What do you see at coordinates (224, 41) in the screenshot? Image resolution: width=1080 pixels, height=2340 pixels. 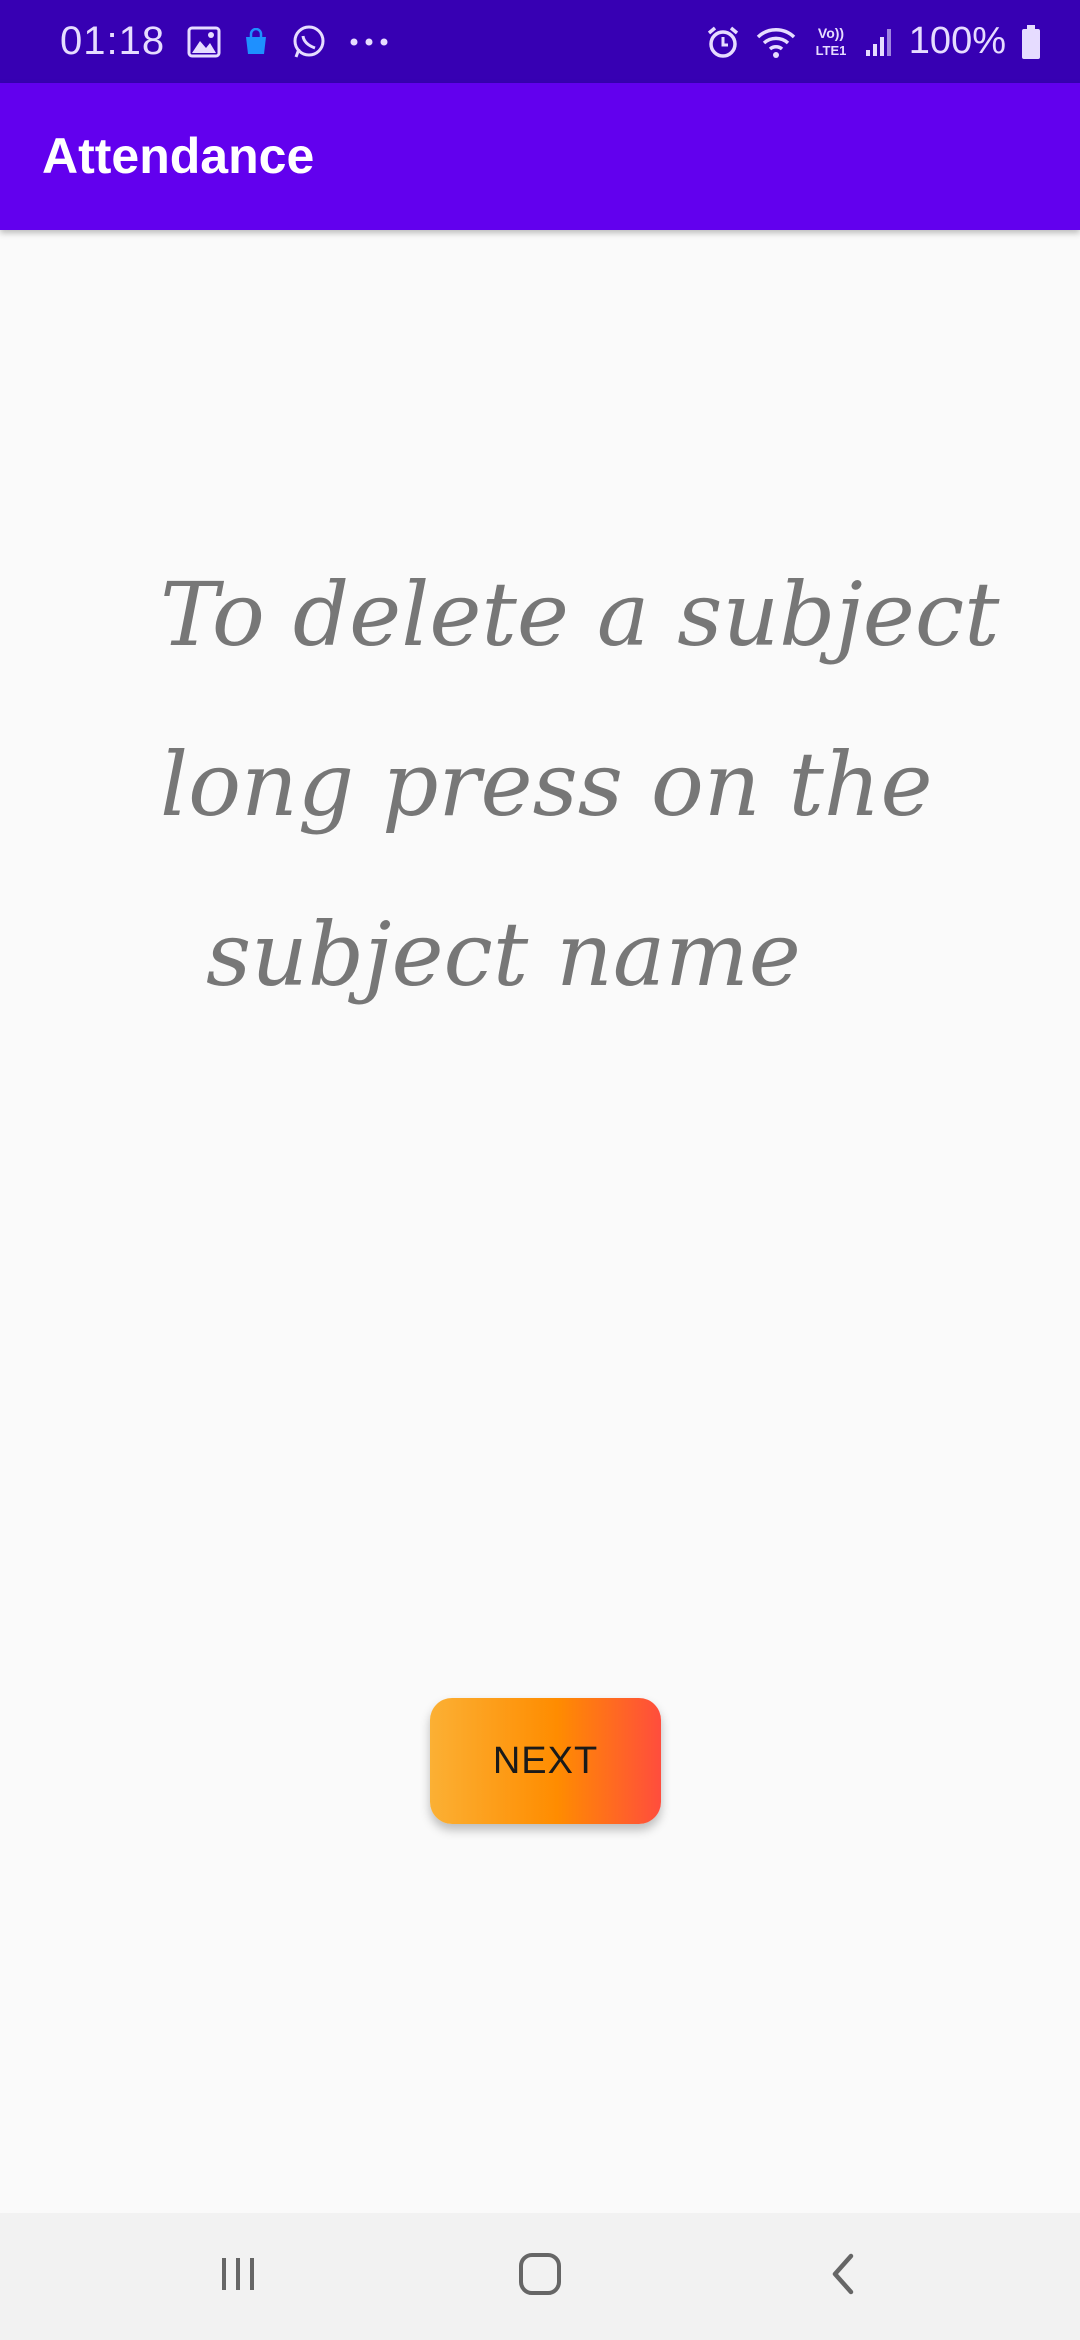 I see `status-left-group: 01:18` at bounding box center [224, 41].